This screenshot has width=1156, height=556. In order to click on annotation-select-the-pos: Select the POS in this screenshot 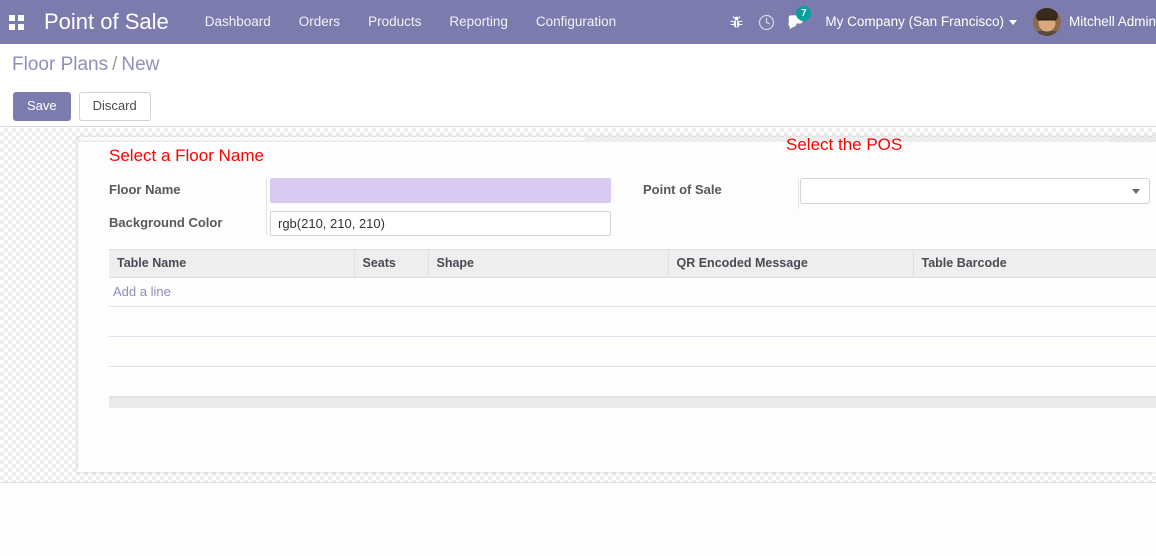, I will do `click(844, 144)`.